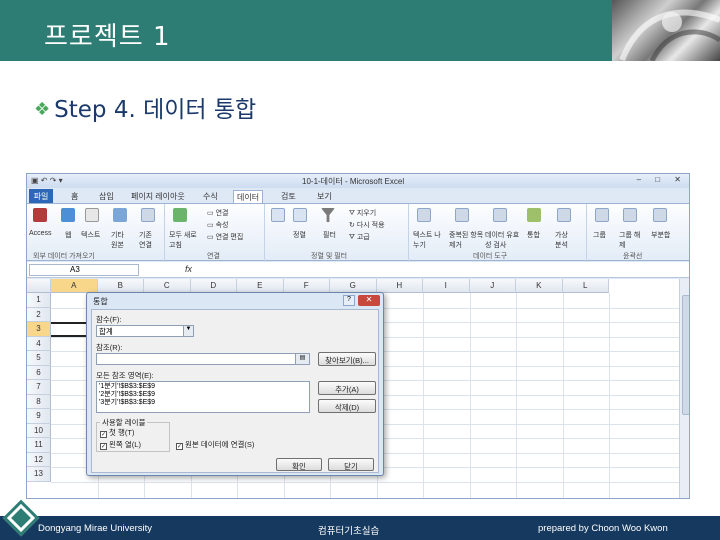 Image resolution: width=720 pixels, height=540 pixels. I want to click on fx-icon: fx, so click(188, 269).